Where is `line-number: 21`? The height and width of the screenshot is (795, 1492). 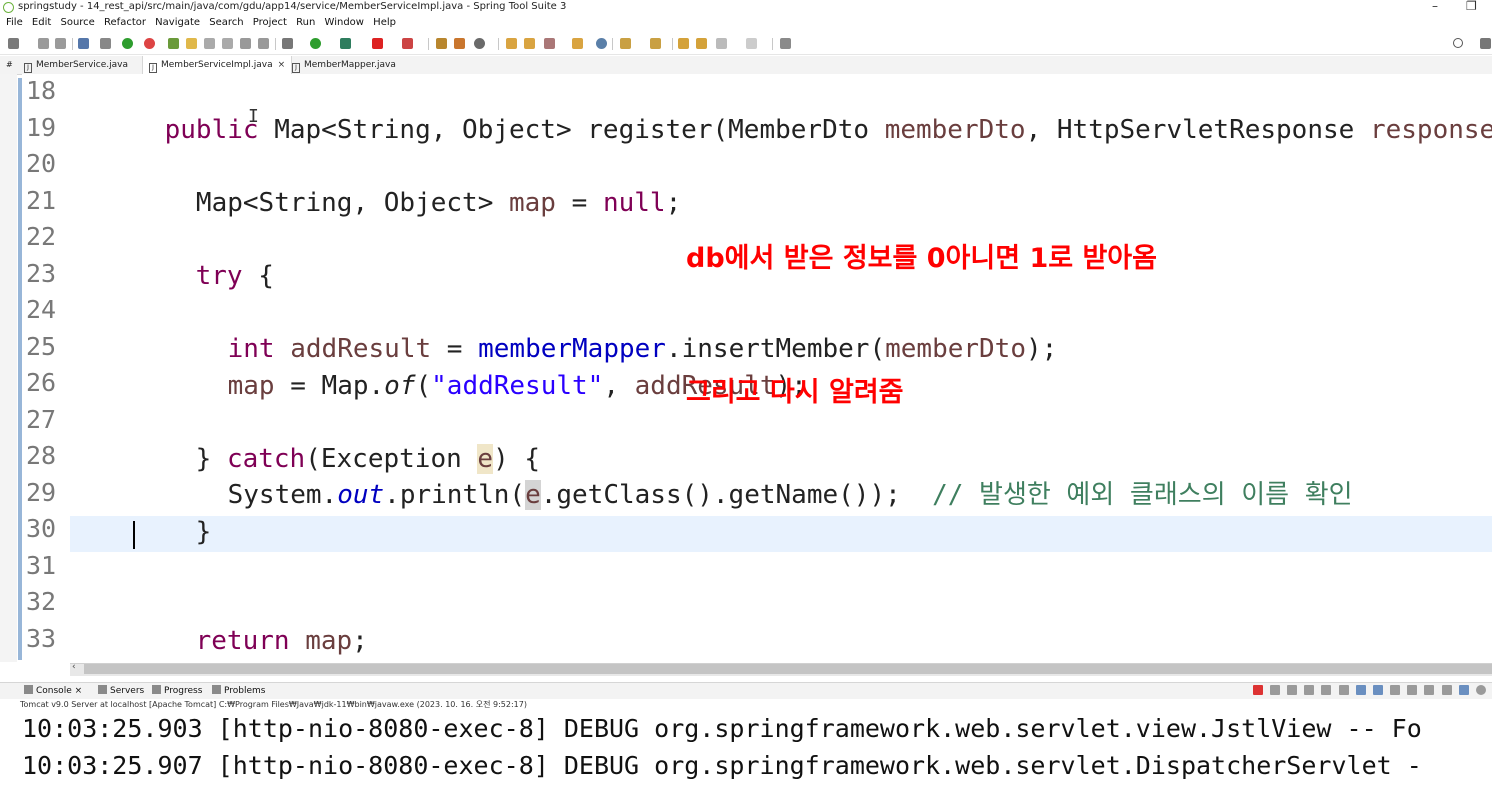 line-number: 21 is located at coordinates (41, 200).